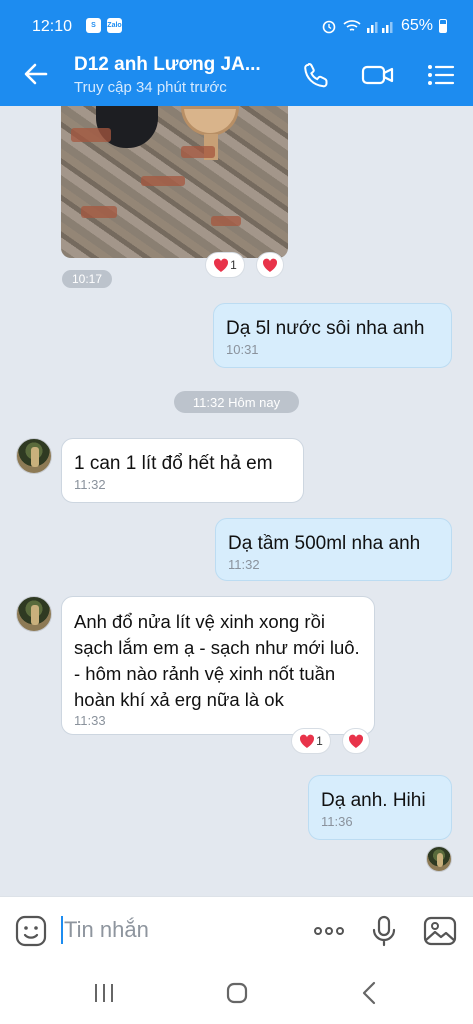 The height and width of the screenshot is (1024, 473). What do you see at coordinates (87, 279) in the screenshot?
I see `photo-time: 10:17` at bounding box center [87, 279].